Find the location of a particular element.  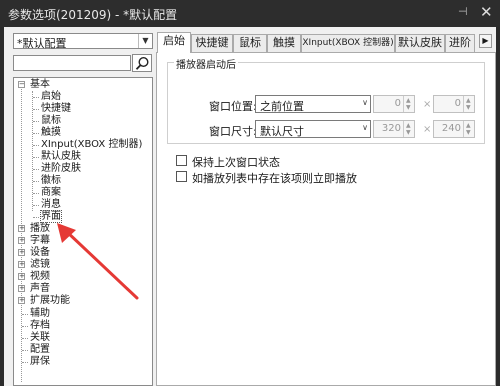

tree-node-screensaver: 屏保 is located at coordinates (40, 362).